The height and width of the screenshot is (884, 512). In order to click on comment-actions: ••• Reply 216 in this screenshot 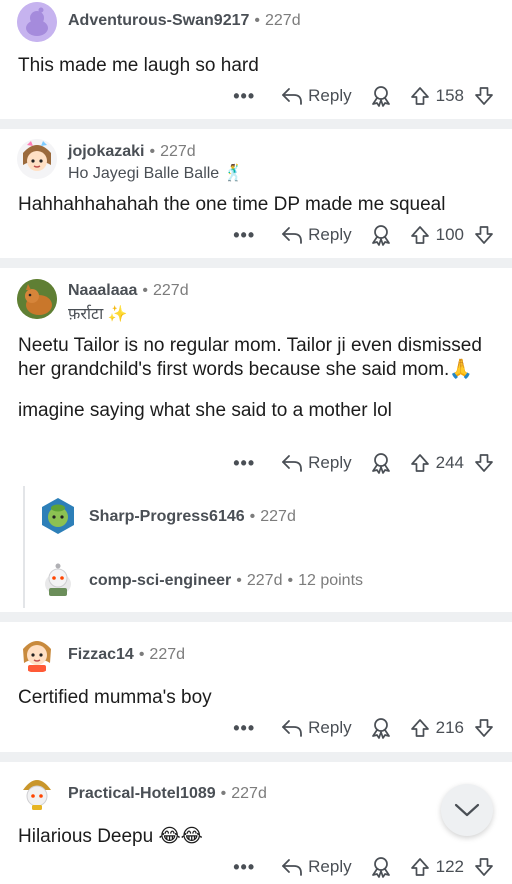, I will do `click(363, 728)`.